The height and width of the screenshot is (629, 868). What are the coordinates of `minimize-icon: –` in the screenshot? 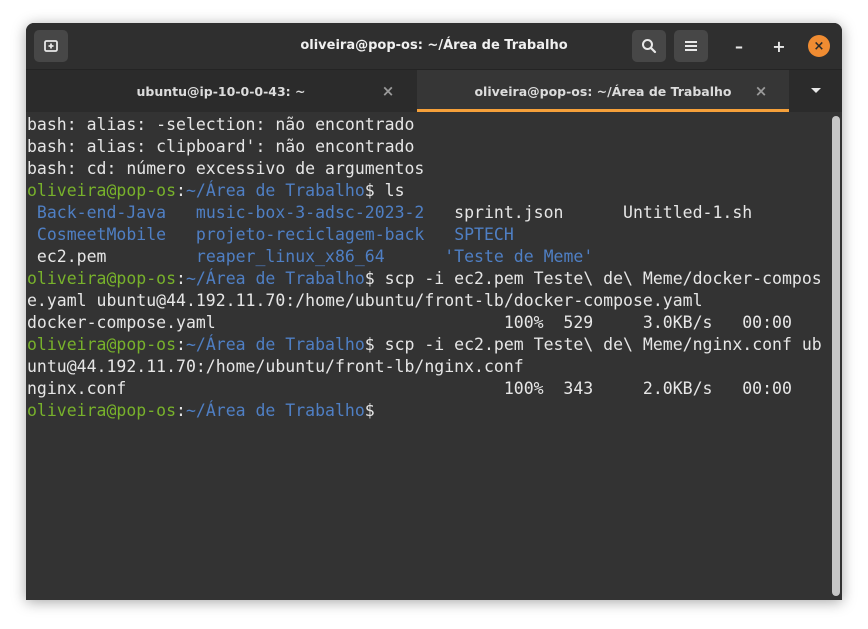 It's located at (739, 46).